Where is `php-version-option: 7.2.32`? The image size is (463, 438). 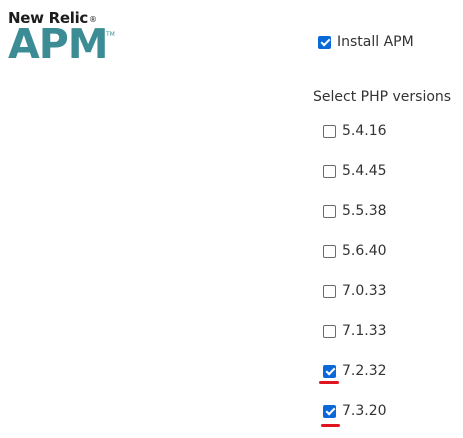 php-version-option: 7.2.32 is located at coordinates (355, 371).